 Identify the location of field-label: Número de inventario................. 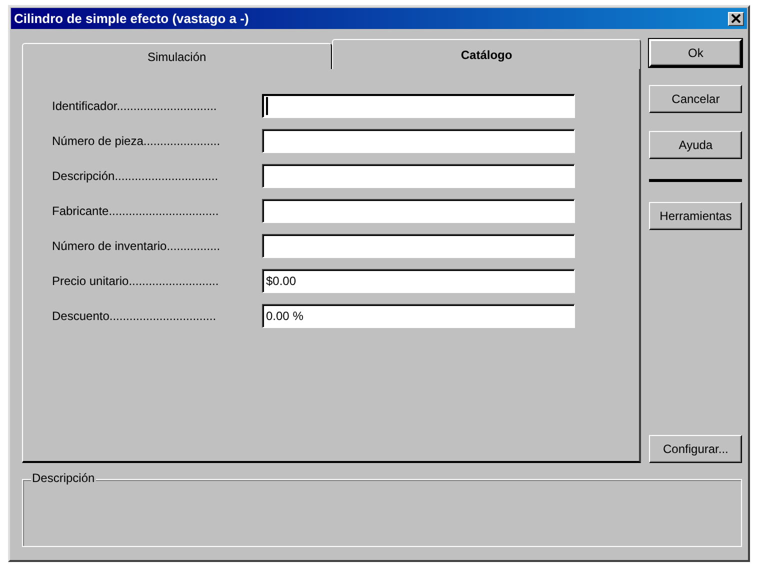
(136, 246).